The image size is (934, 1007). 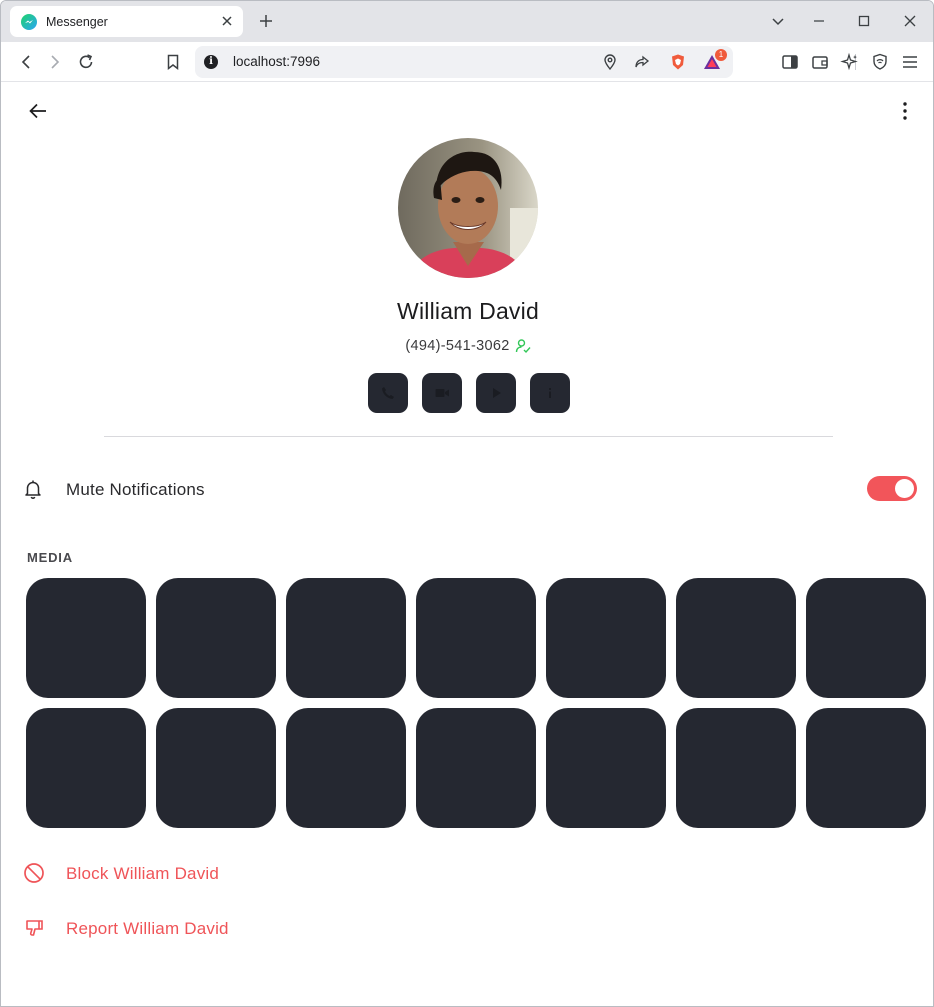 I want to click on call-button, so click(x=388, y=393).